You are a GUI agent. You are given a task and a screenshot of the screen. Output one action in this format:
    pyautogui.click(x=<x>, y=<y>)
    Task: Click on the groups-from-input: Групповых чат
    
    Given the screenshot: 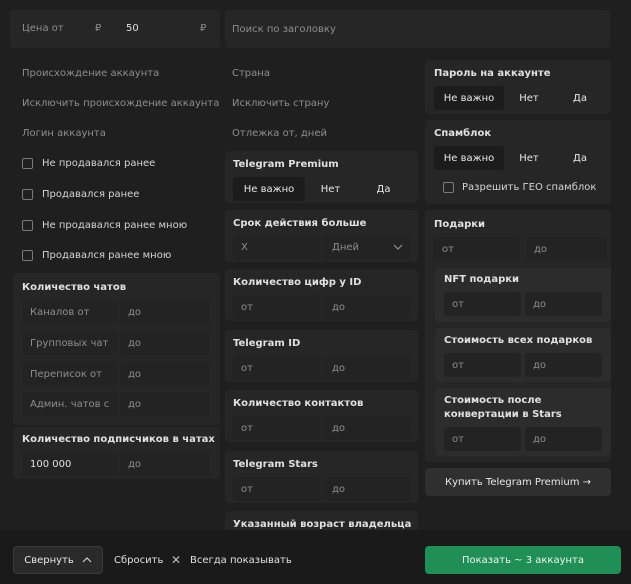 What is the action you would take?
    pyautogui.click(x=69, y=343)
    